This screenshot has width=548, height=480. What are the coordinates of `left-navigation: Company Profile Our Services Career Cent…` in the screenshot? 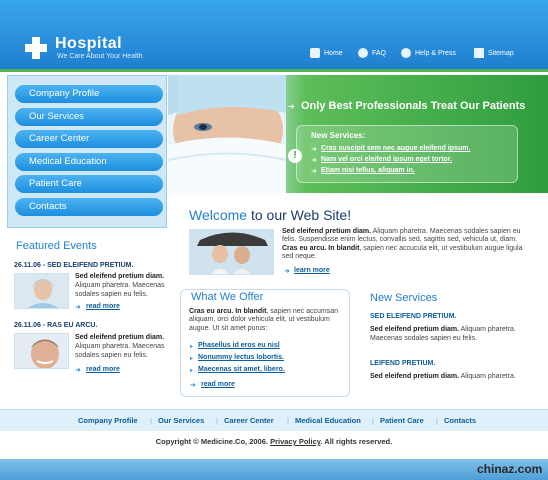 It's located at (87, 151).